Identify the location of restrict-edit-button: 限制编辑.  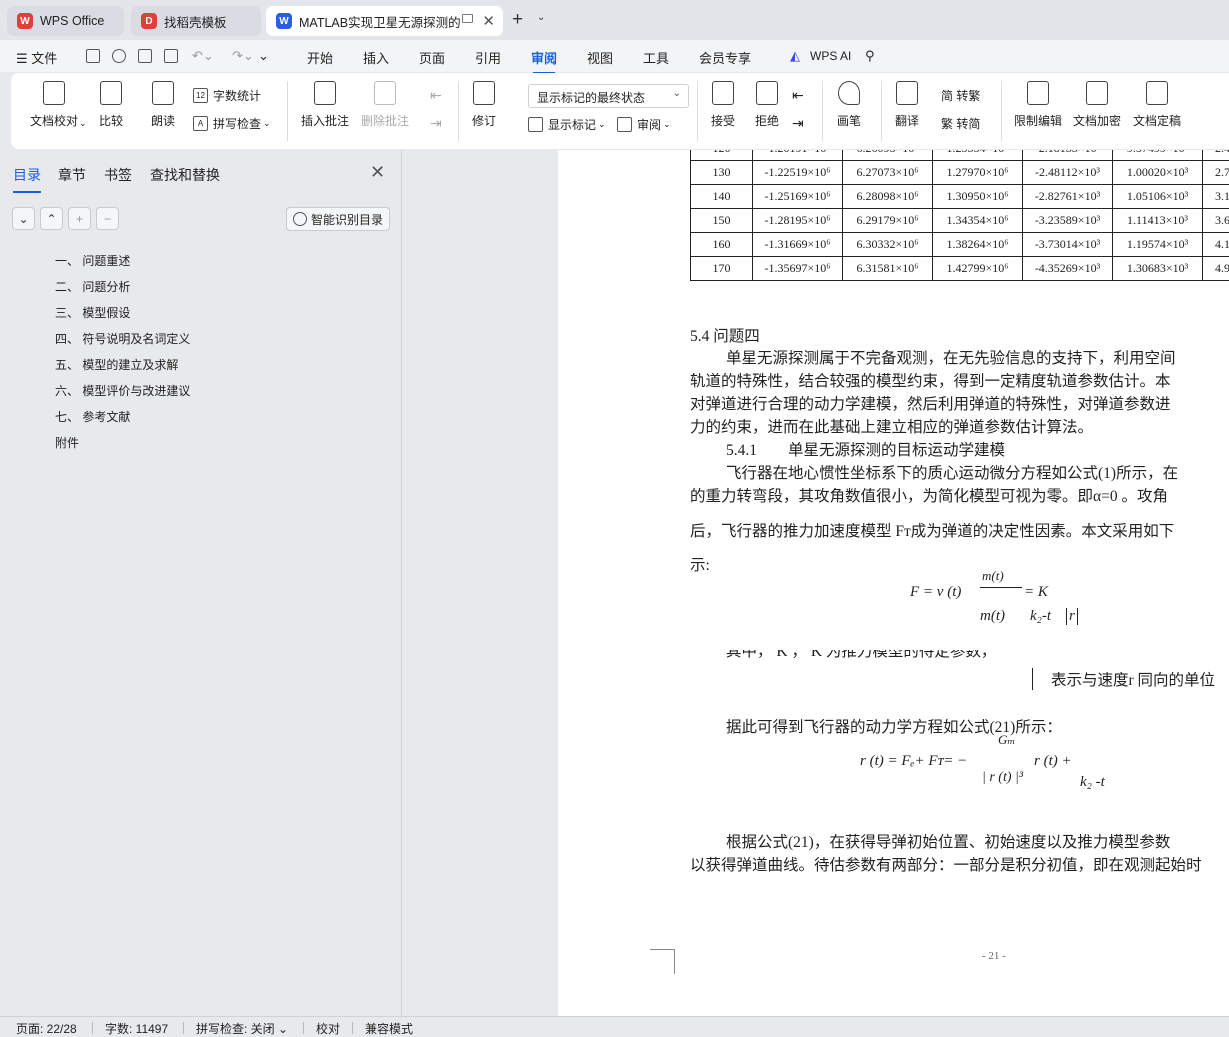
(1038, 105).